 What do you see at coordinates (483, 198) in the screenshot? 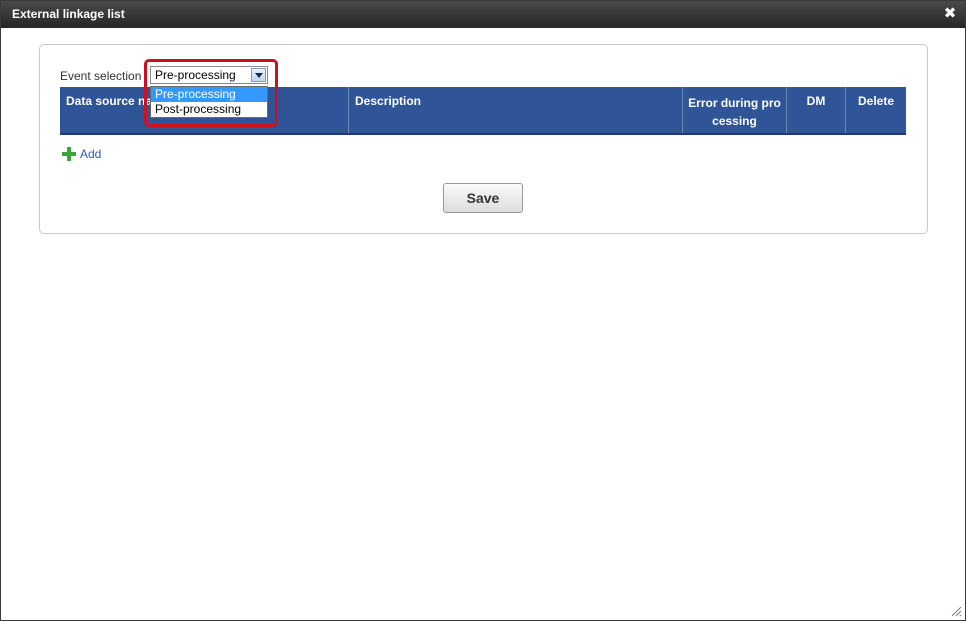
I see `save-button: Save` at bounding box center [483, 198].